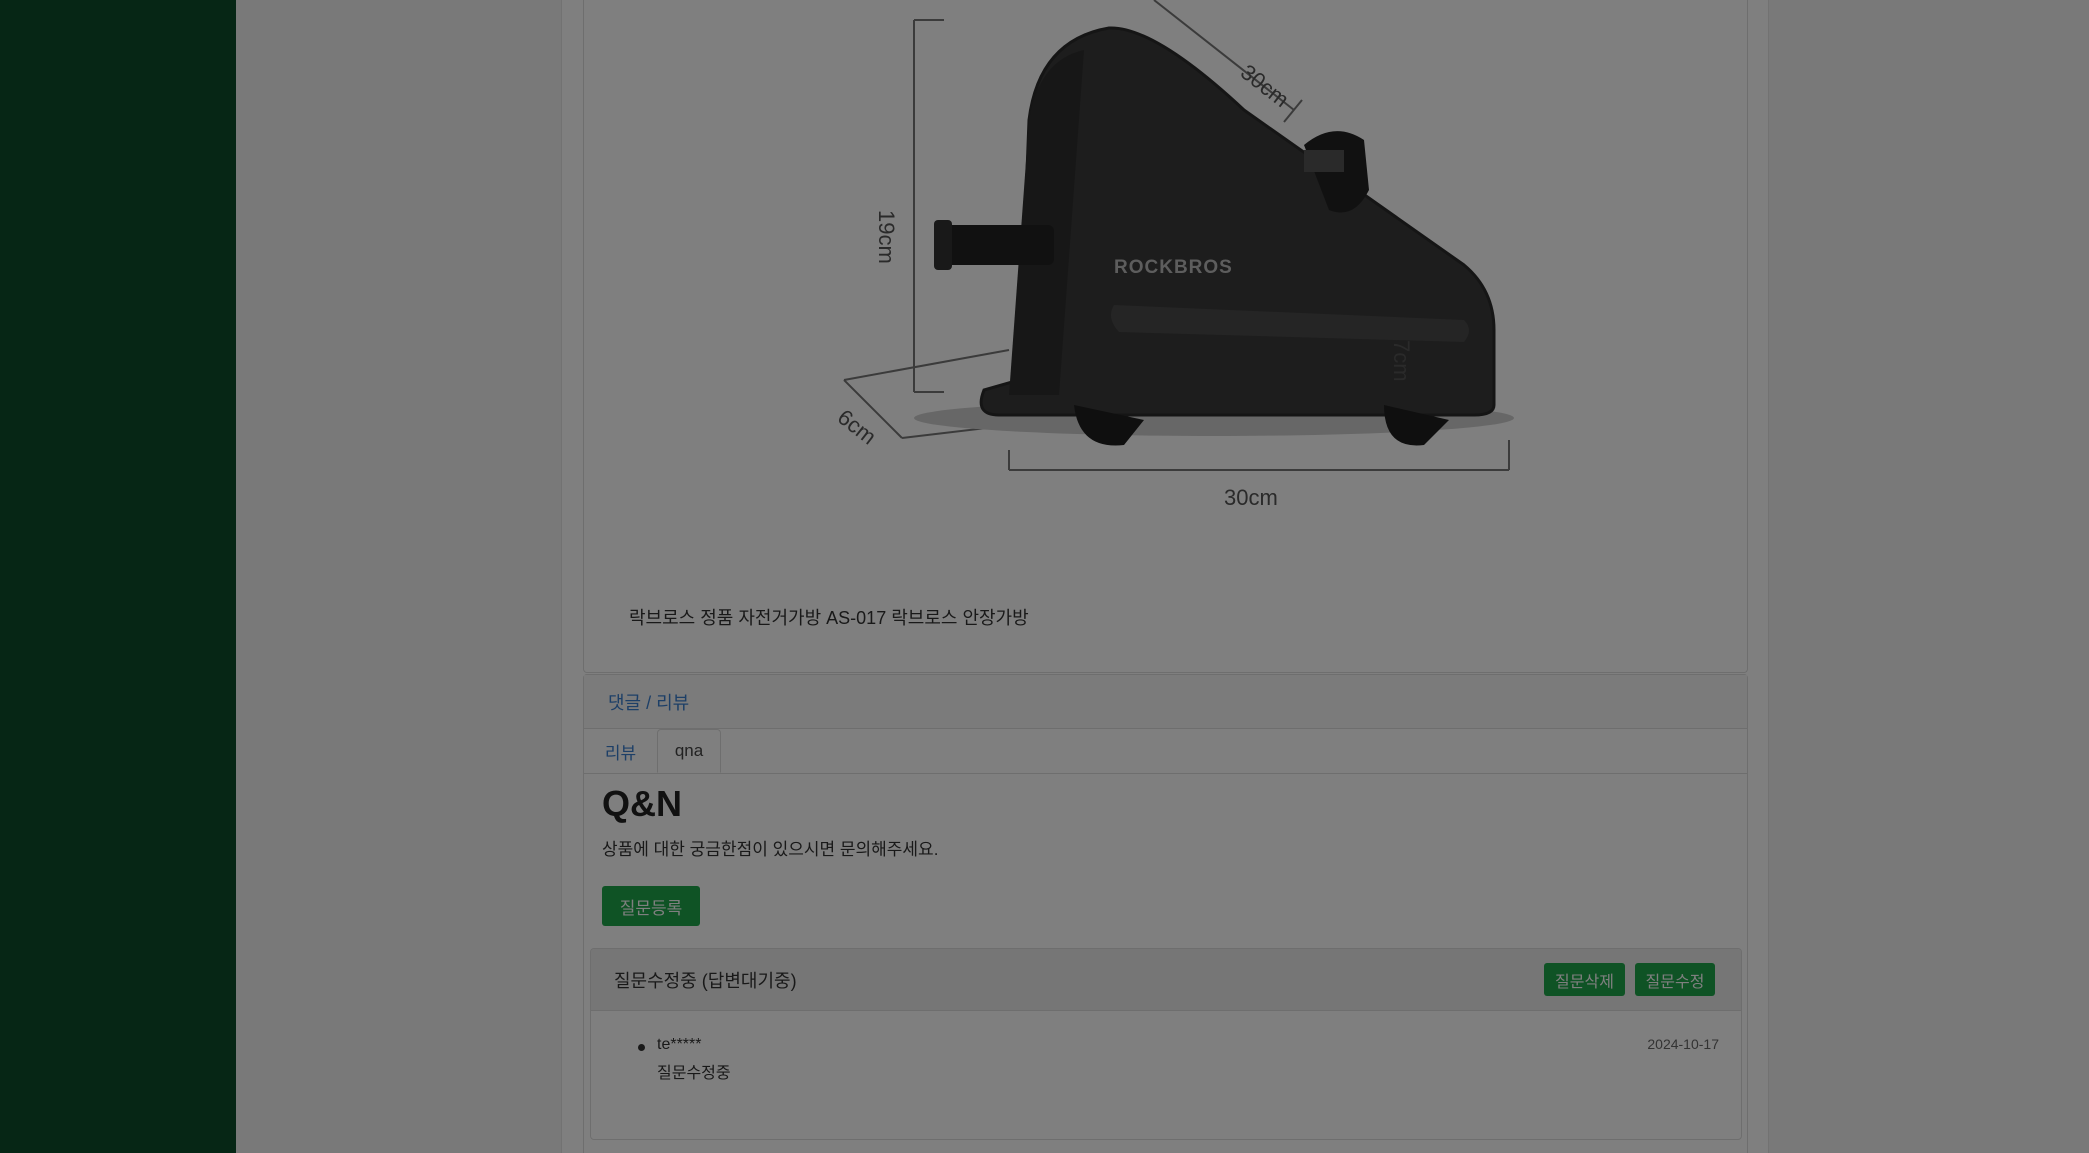 This screenshot has width=2089, height=1153. What do you see at coordinates (1584, 979) in the screenshot?
I see `delete-question-button: 질문삭제` at bounding box center [1584, 979].